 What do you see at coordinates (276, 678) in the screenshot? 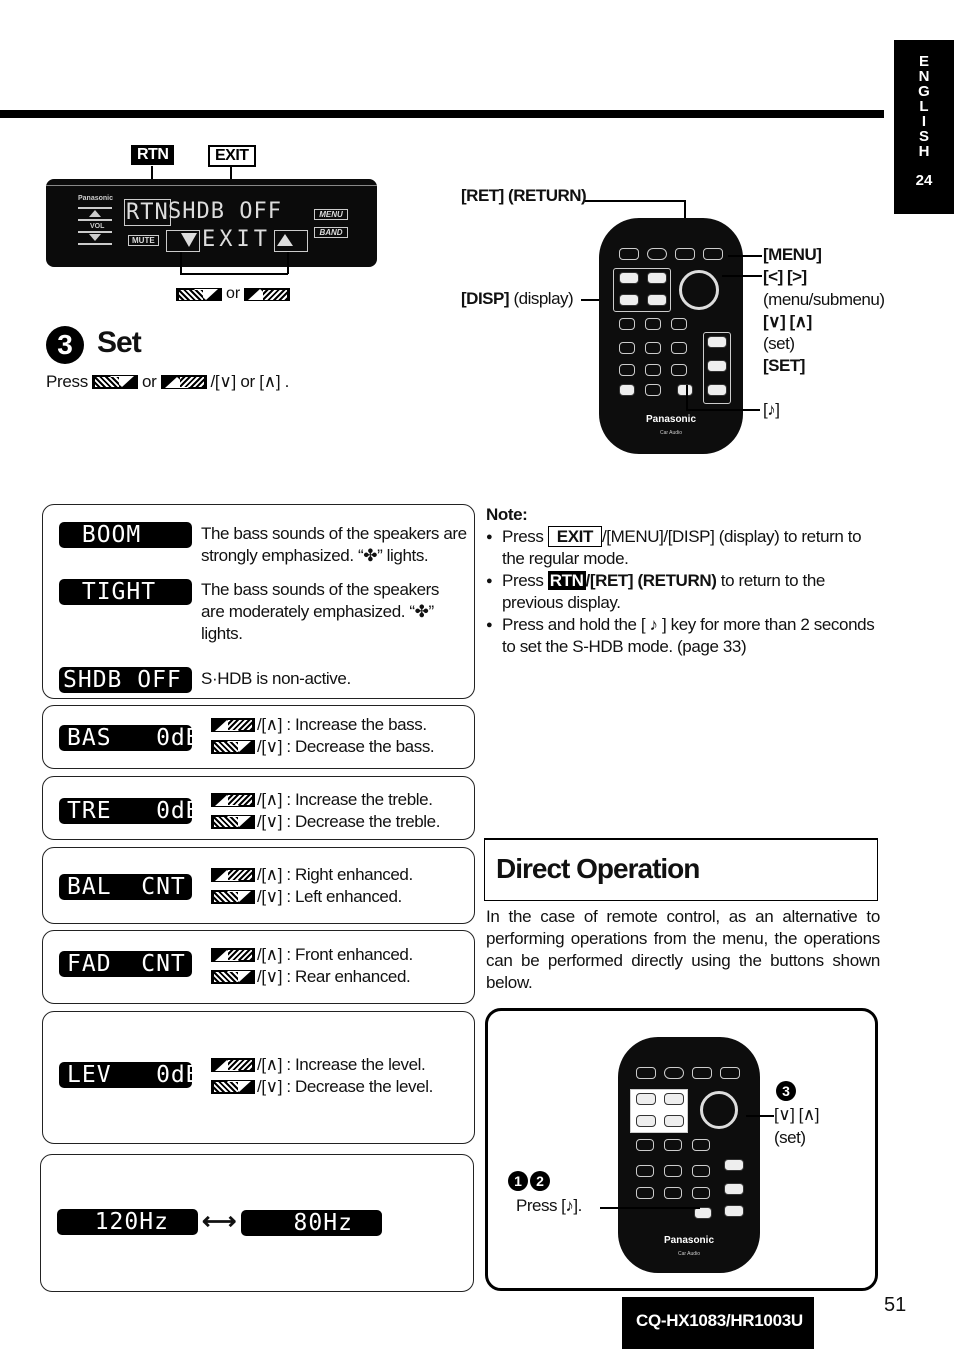
I see `shdb-off-desc: S·HDB is non-active.` at bounding box center [276, 678].